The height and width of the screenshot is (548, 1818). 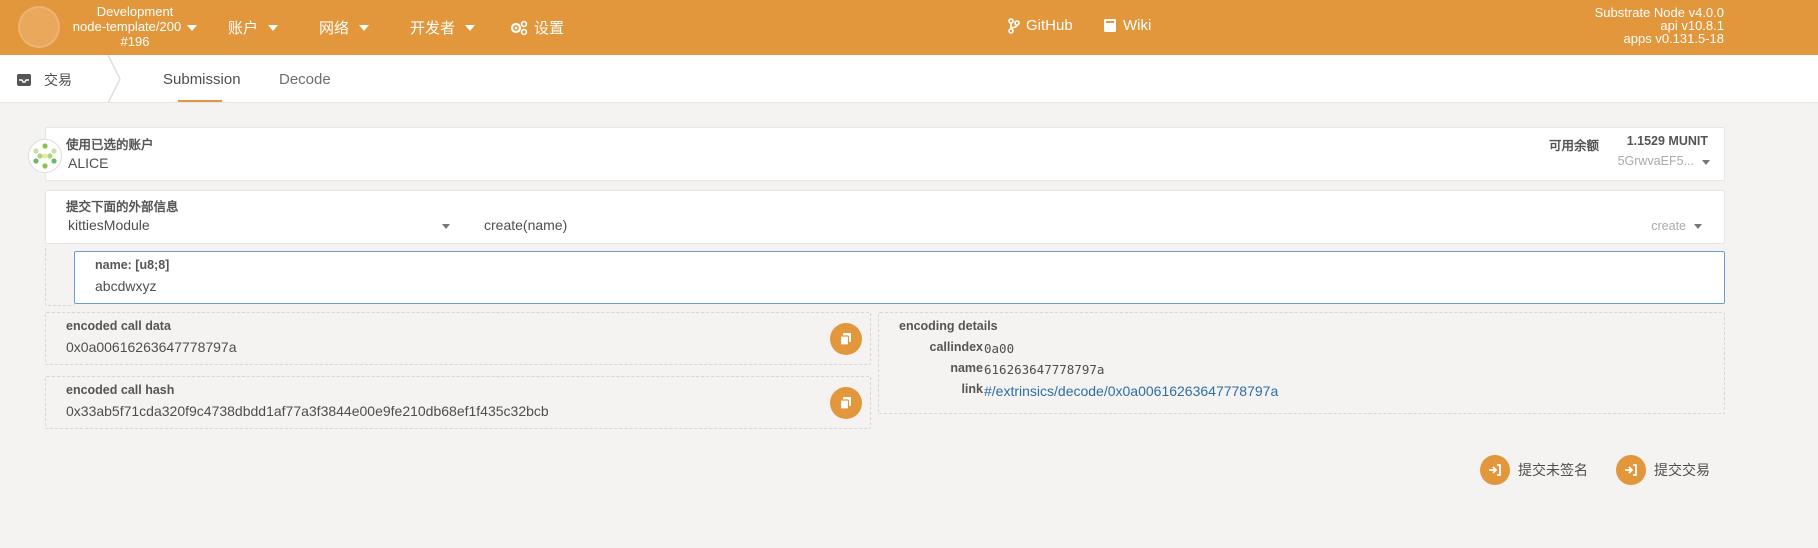 What do you see at coordinates (1014, 25) in the screenshot?
I see `code-branch-icon` at bounding box center [1014, 25].